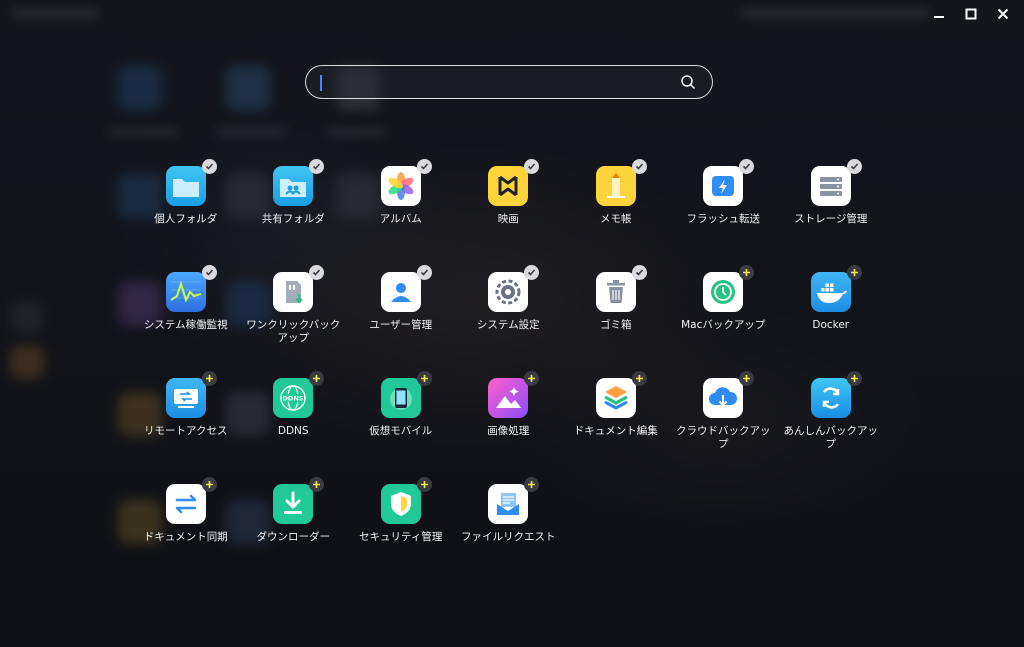 Image resolution: width=1024 pixels, height=647 pixels. Describe the element at coordinates (400, 398) in the screenshot. I see `virtual-mobile-icon` at that location.